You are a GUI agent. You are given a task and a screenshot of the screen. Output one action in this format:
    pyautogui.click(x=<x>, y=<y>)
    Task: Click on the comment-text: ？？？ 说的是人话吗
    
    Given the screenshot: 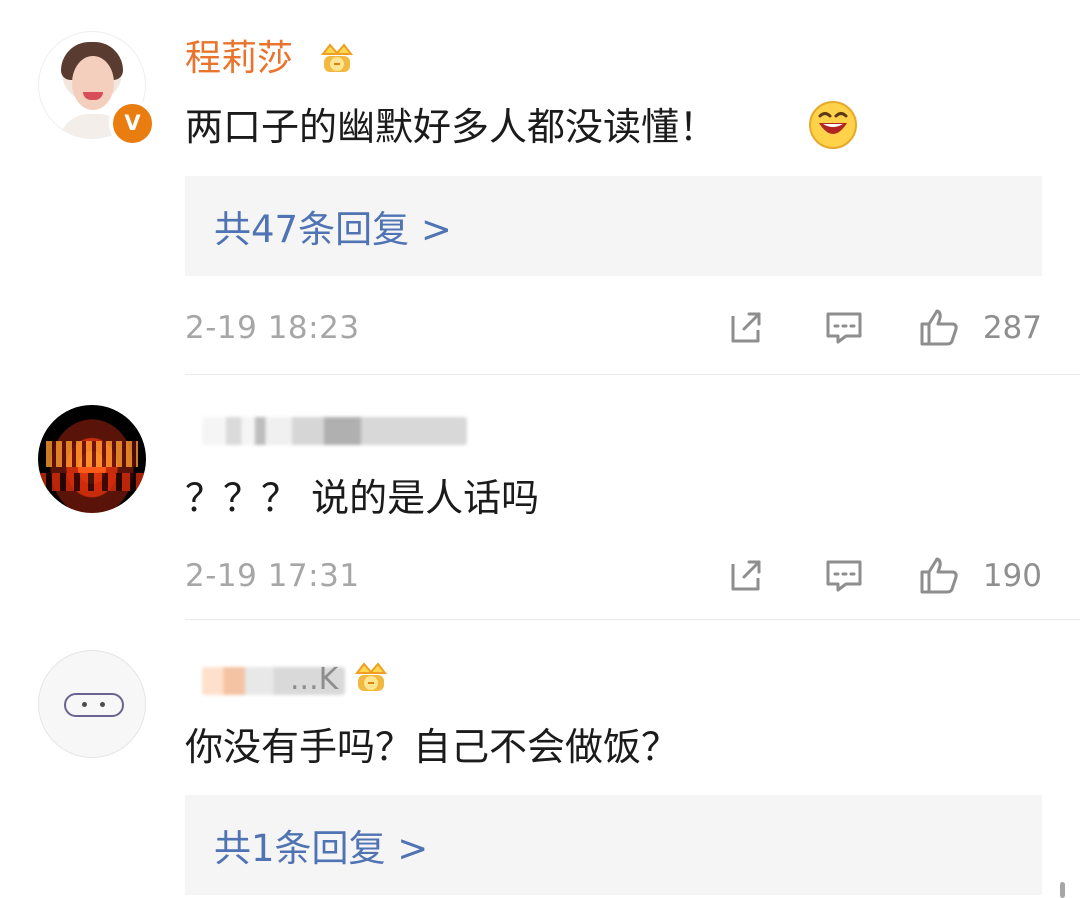 What is the action you would take?
    pyautogui.click(x=362, y=498)
    